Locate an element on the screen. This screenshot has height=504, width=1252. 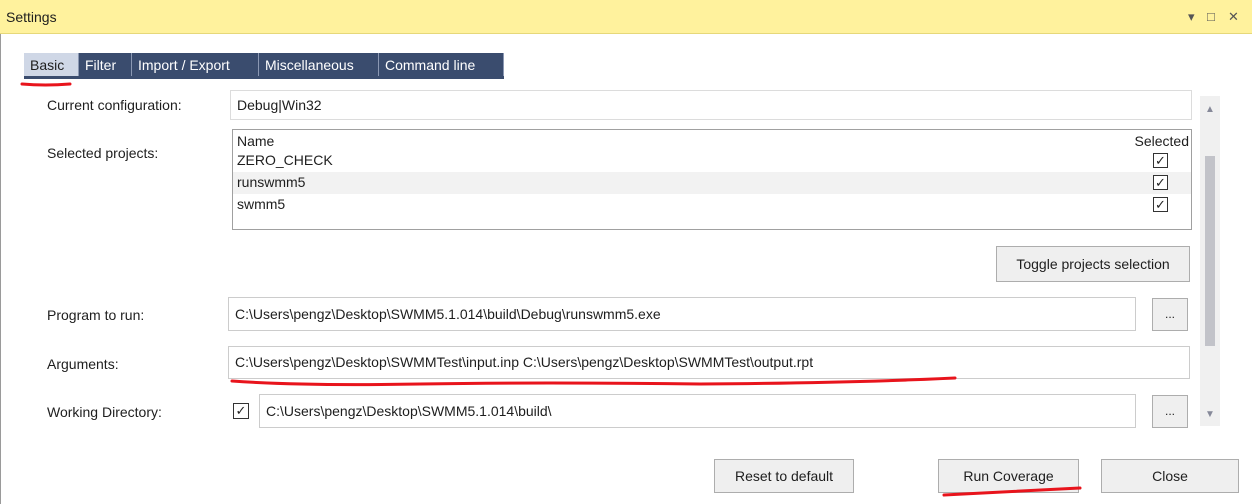
run-coverage-underline-mark is located at coordinates (1012, 491).